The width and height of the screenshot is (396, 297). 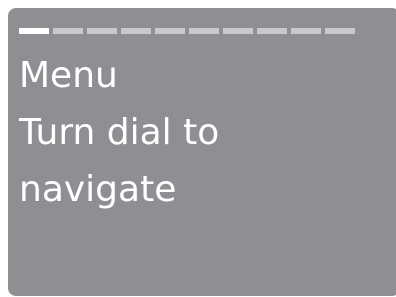 What do you see at coordinates (98, 189) in the screenshot?
I see `instruction-line-2: navigate` at bounding box center [98, 189].